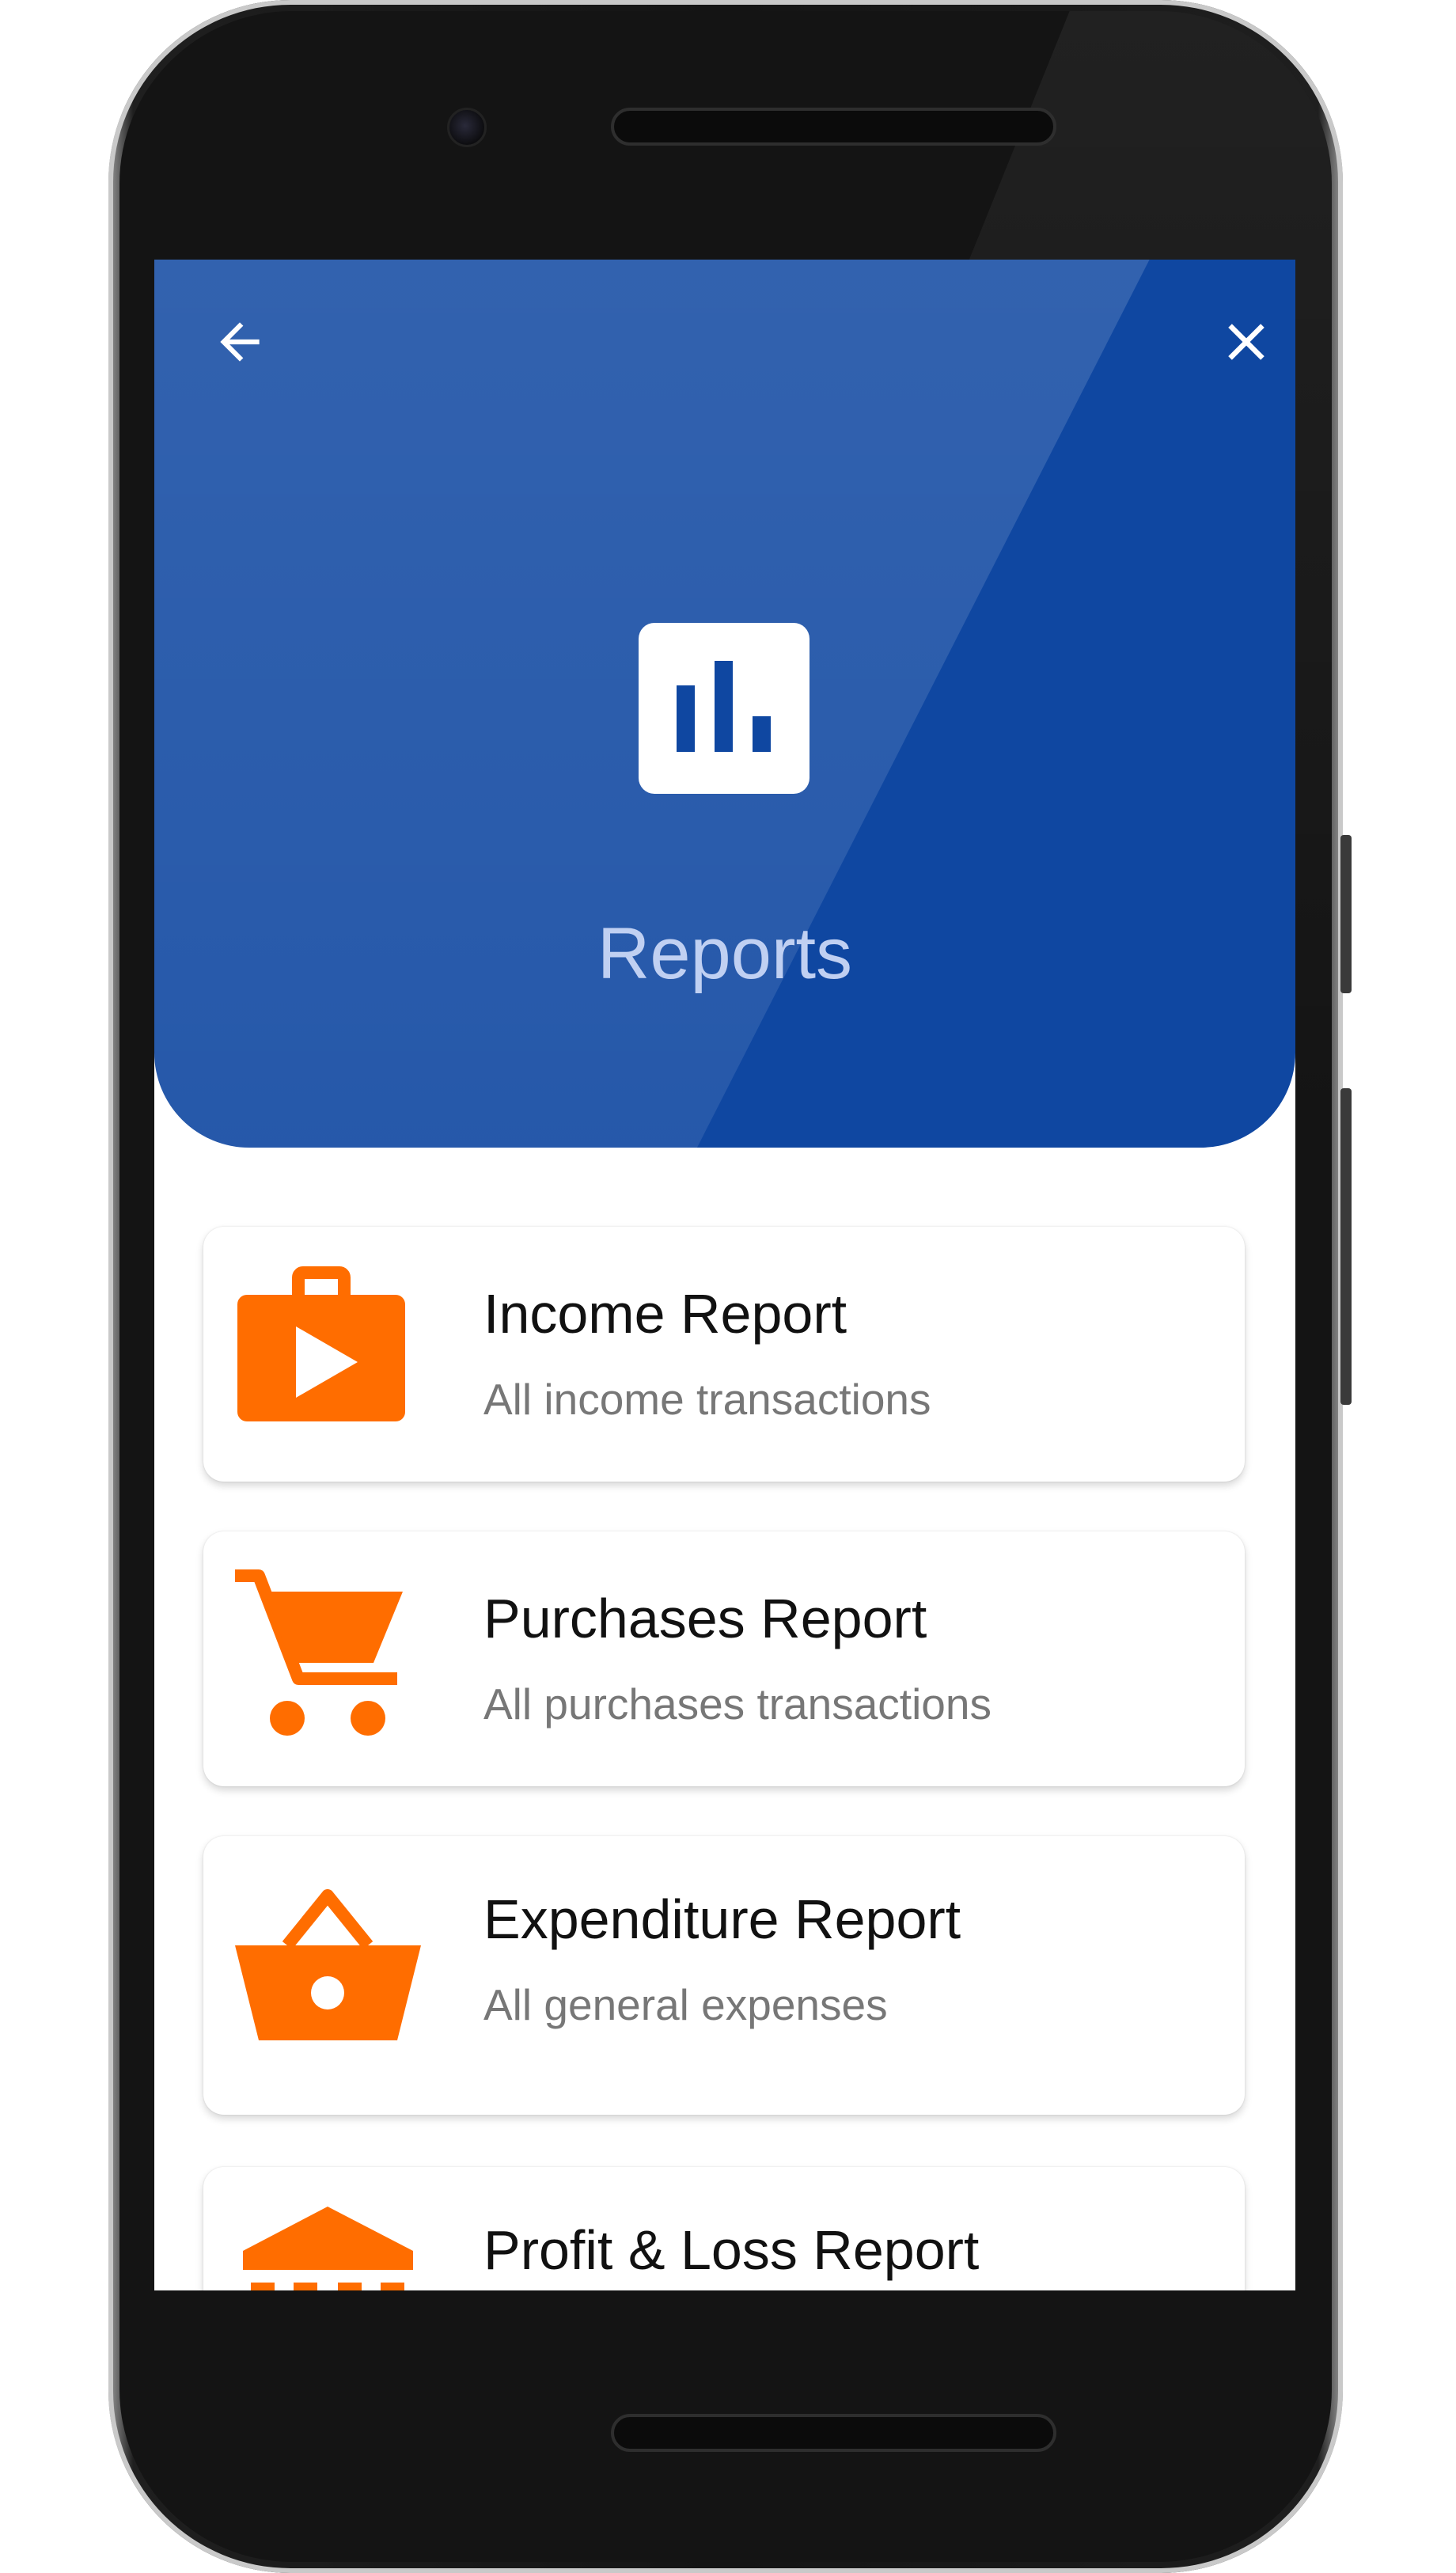  What do you see at coordinates (722, 1919) in the screenshot?
I see `expenditure-report-title: Expenditure Report` at bounding box center [722, 1919].